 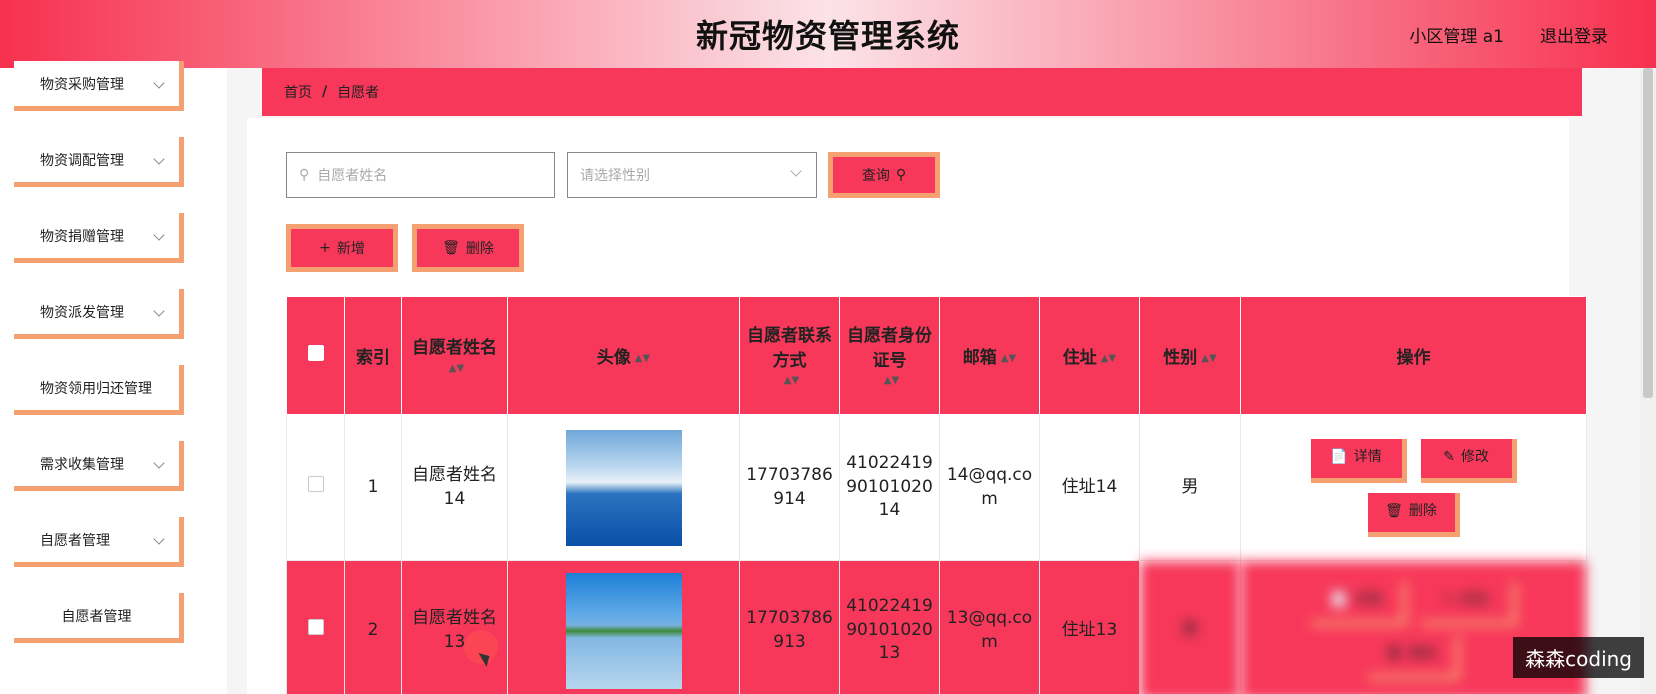 I want to click on watermark: 森森coding, so click(x=1578, y=657).